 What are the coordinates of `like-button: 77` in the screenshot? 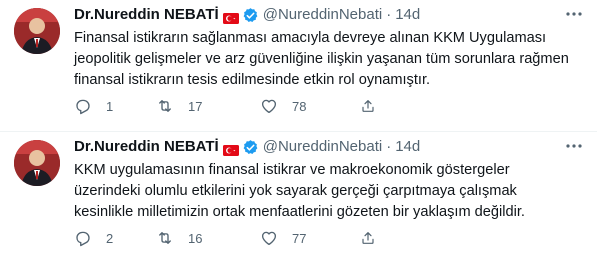 It's located at (310, 238).